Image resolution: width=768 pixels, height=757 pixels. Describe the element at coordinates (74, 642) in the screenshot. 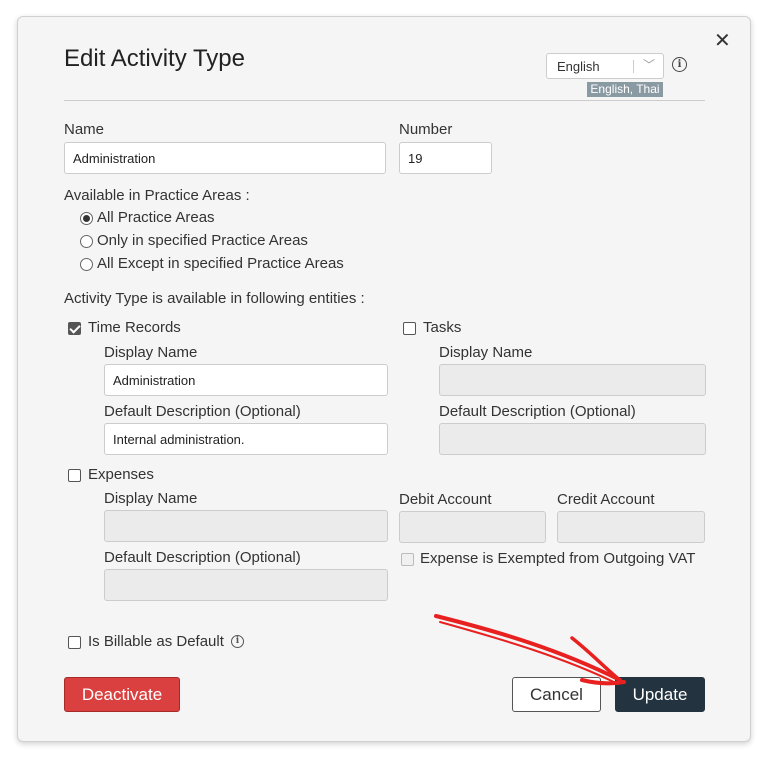

I see `billable-checkbox` at that location.